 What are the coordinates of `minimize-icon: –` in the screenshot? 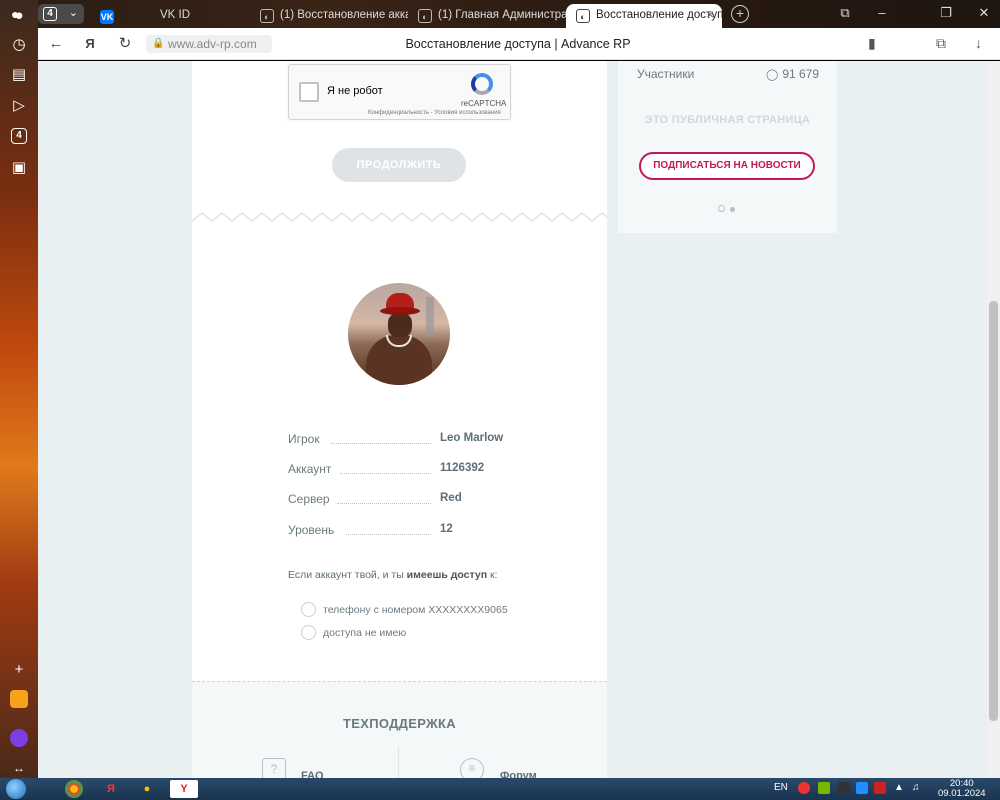 It's located at (882, 12).